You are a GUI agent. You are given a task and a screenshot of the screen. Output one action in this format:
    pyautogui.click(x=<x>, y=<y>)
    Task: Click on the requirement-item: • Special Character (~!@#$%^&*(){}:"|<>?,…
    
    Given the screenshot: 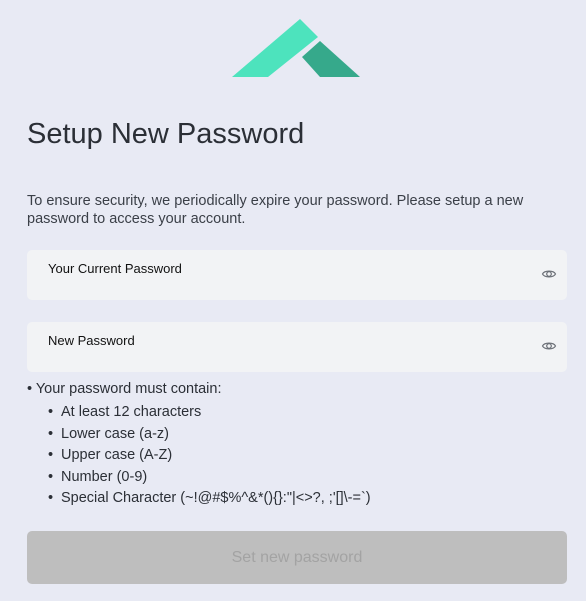 What is the action you would take?
    pyautogui.click(x=209, y=498)
    